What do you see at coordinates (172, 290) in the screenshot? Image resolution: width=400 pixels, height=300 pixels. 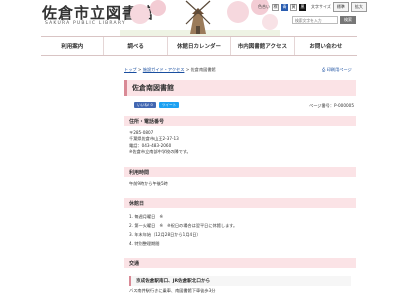 I see `access-text: バス南井駅行きに乗車、南図書館下車徒歩3分` at bounding box center [172, 290].